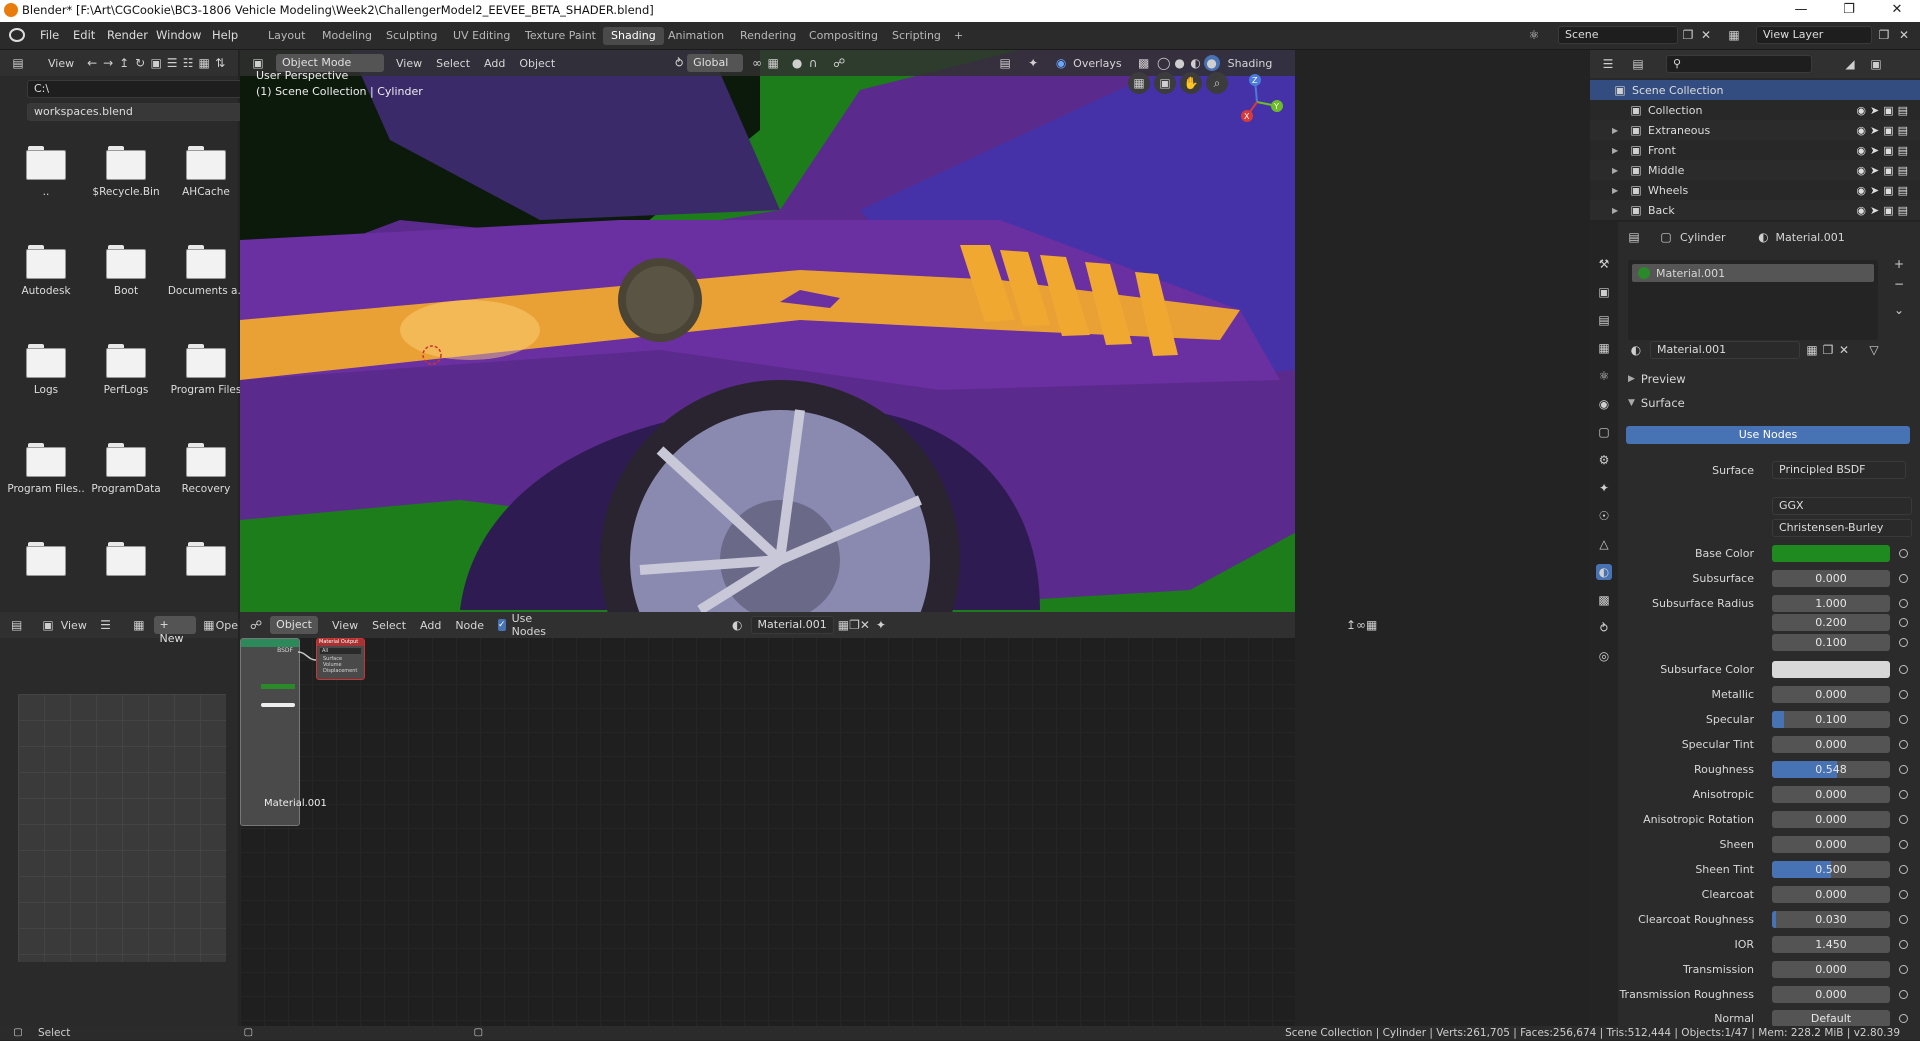 Image resolution: width=1920 pixels, height=1041 pixels. I want to click on file-item: ProgramData, so click(126, 469).